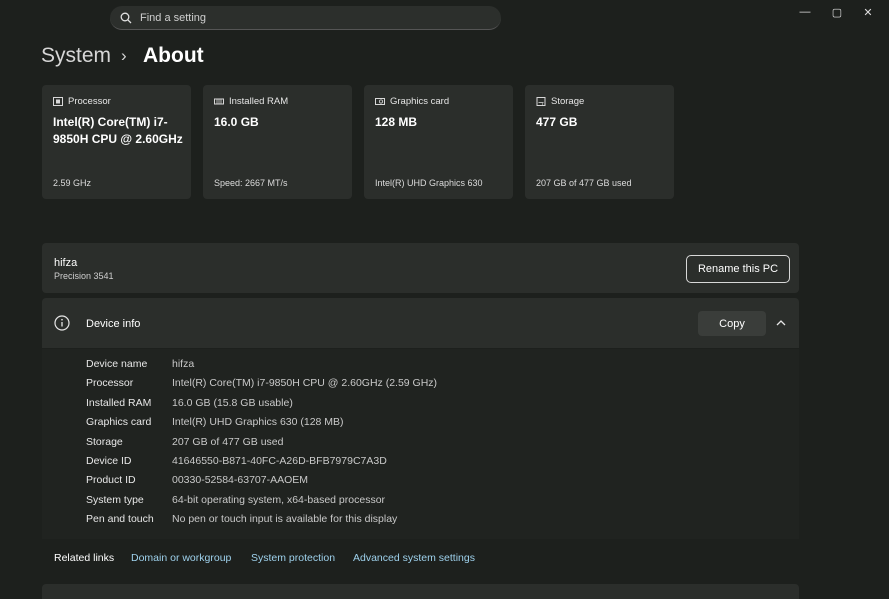  Describe the element at coordinates (119, 403) in the screenshot. I see `prop-label-installed-ram: Installed RAM` at that location.